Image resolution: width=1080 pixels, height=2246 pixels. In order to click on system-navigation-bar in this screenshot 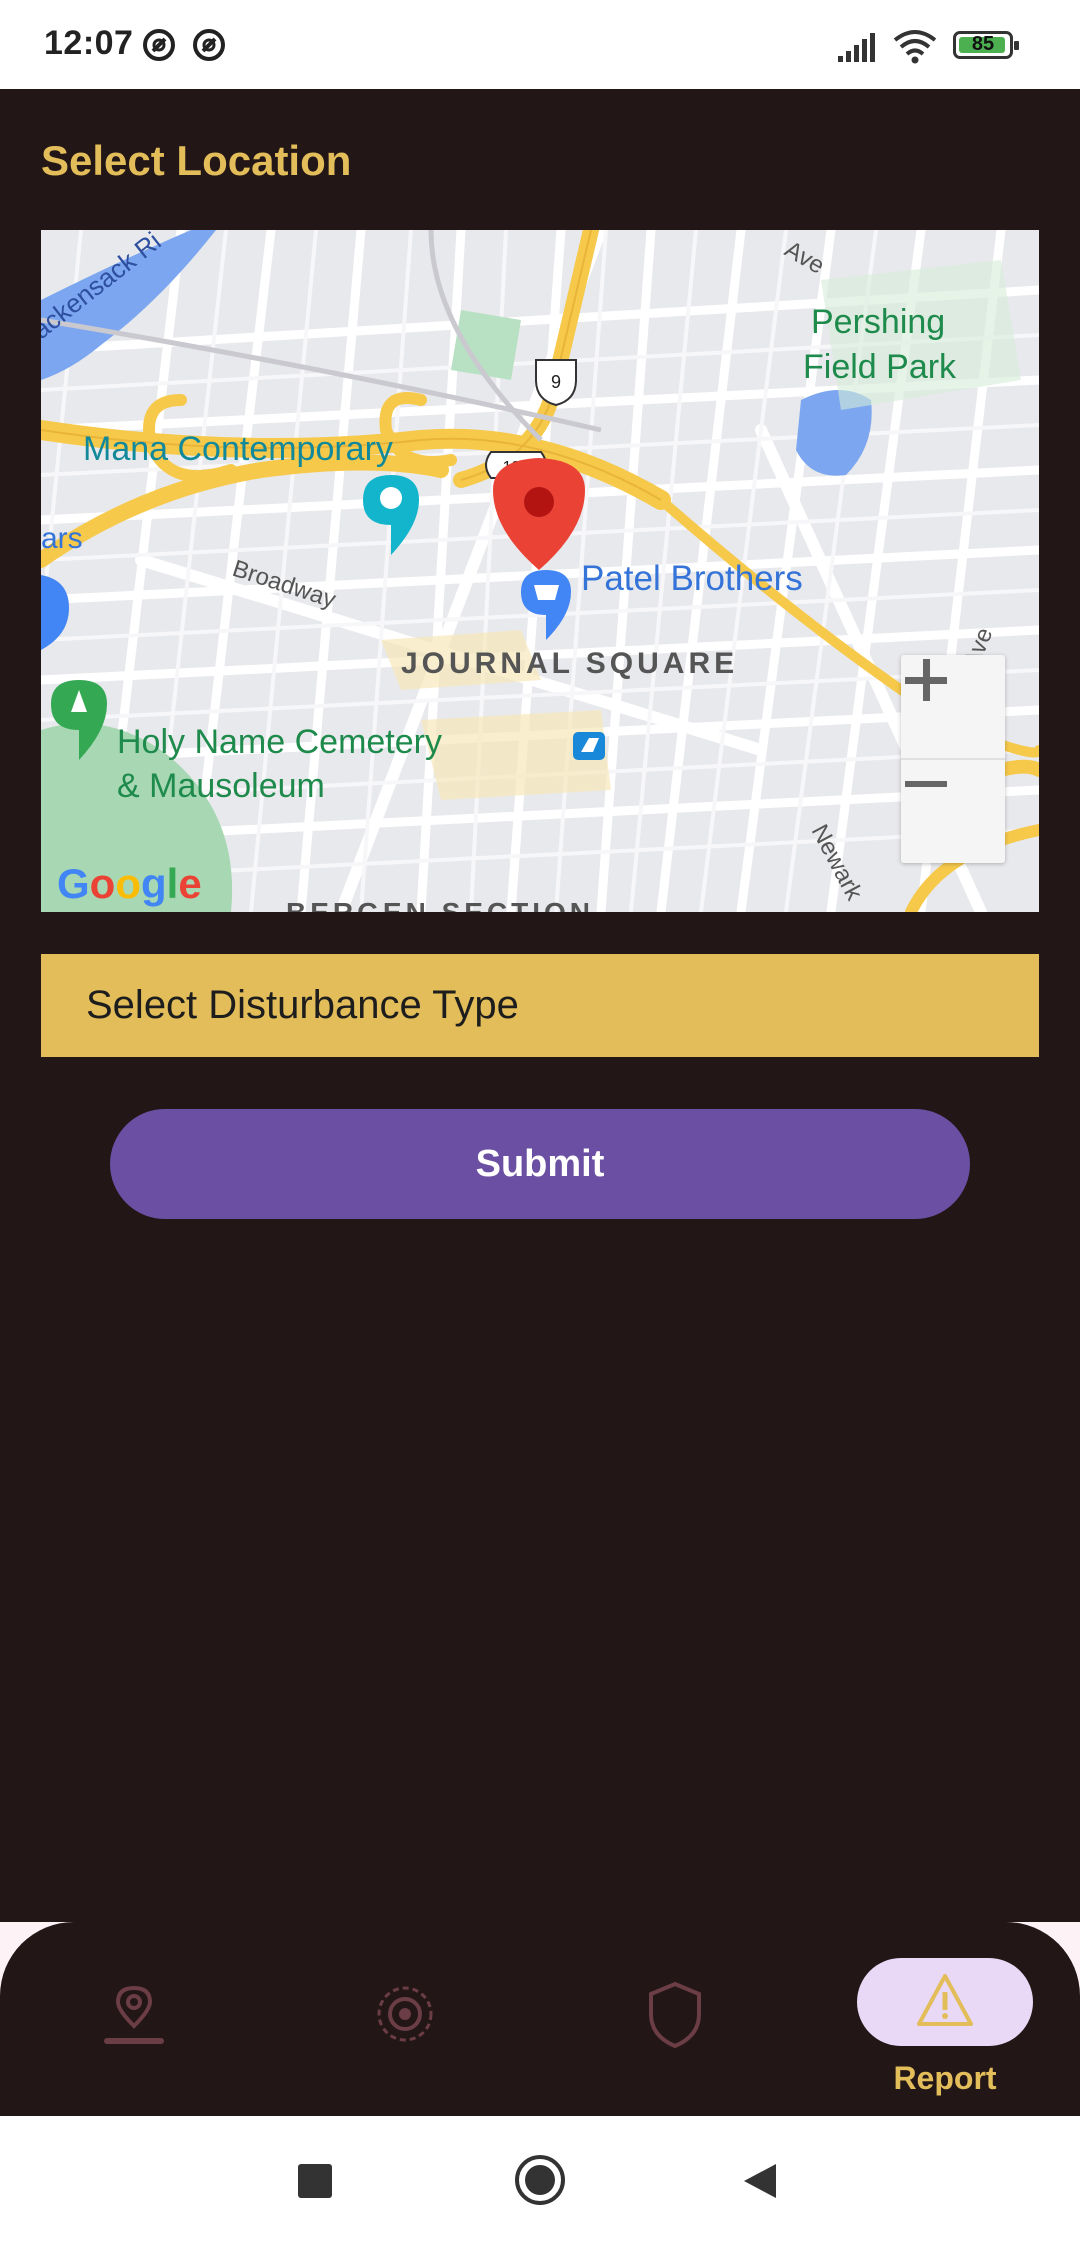, I will do `click(540, 2181)`.